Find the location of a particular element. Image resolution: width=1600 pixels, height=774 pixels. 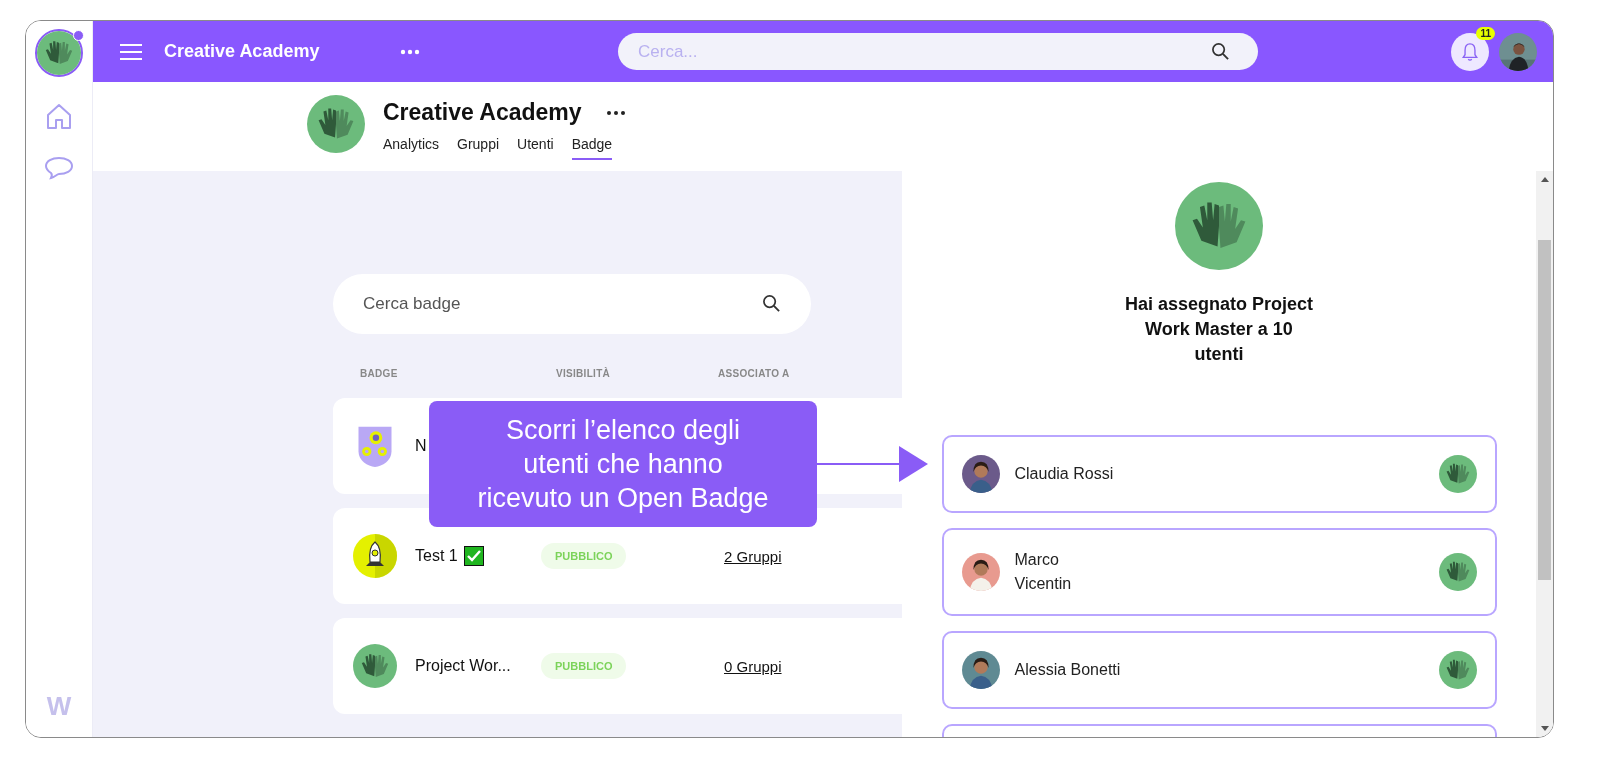

org-logo-icon is located at coordinates (59, 53).